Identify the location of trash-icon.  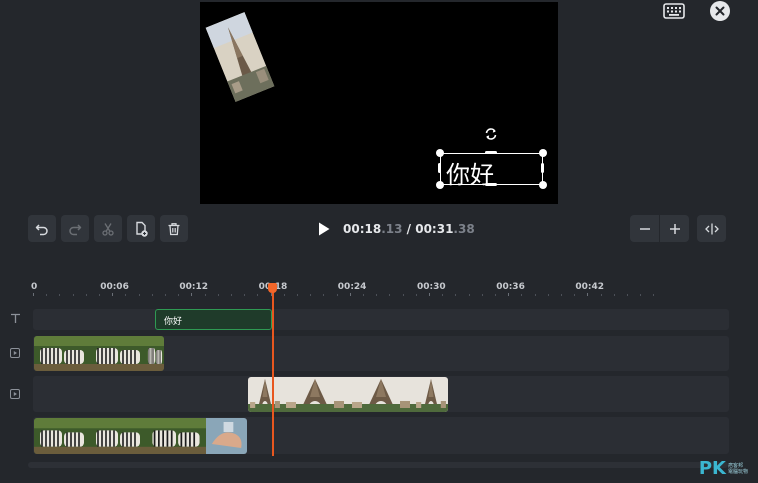
(174, 228).